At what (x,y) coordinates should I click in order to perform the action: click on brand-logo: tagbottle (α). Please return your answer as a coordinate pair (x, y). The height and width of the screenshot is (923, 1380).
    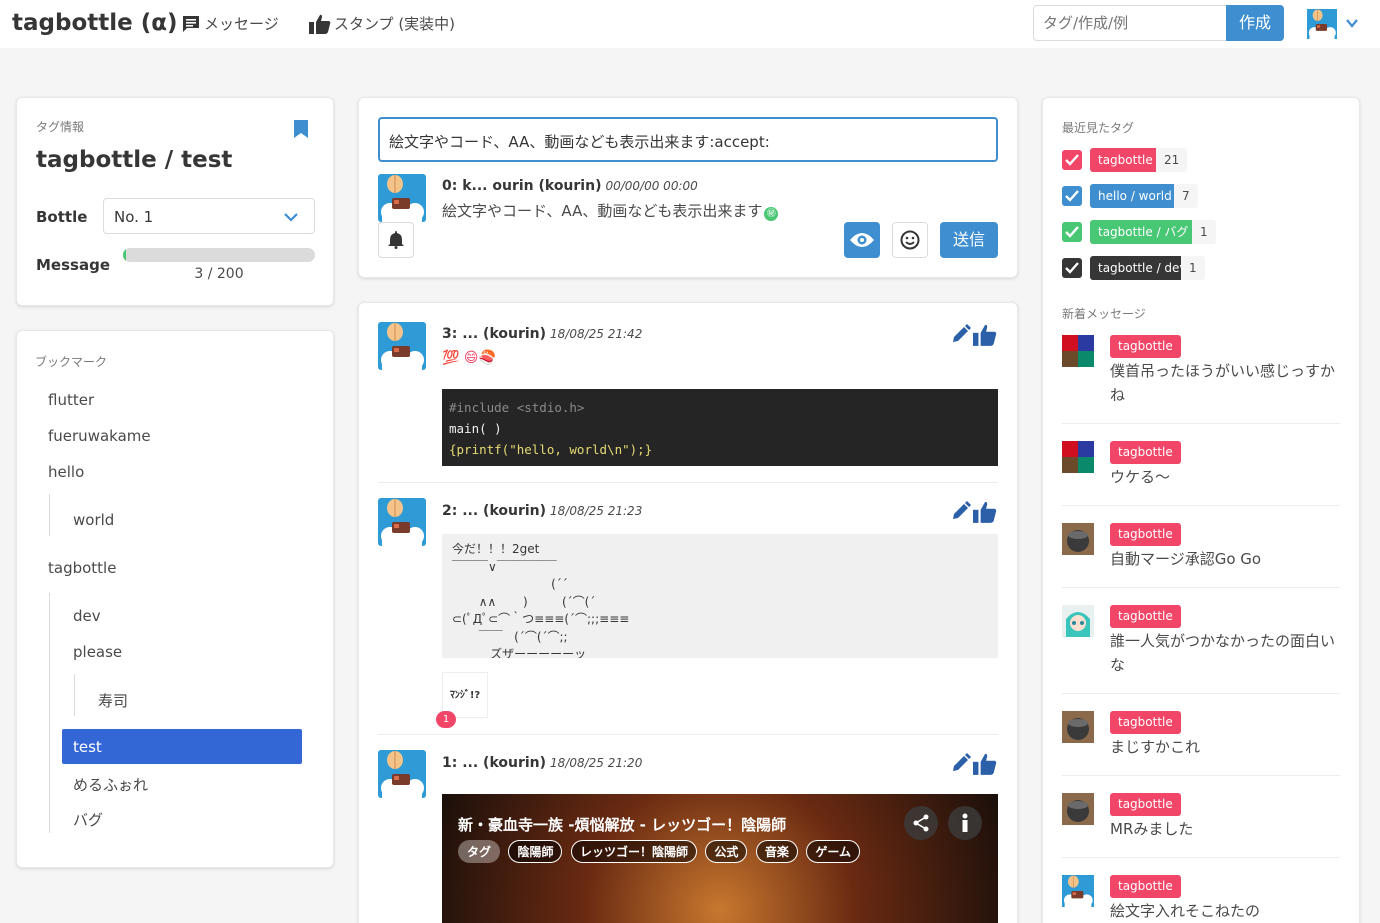
    Looking at the image, I should click on (95, 23).